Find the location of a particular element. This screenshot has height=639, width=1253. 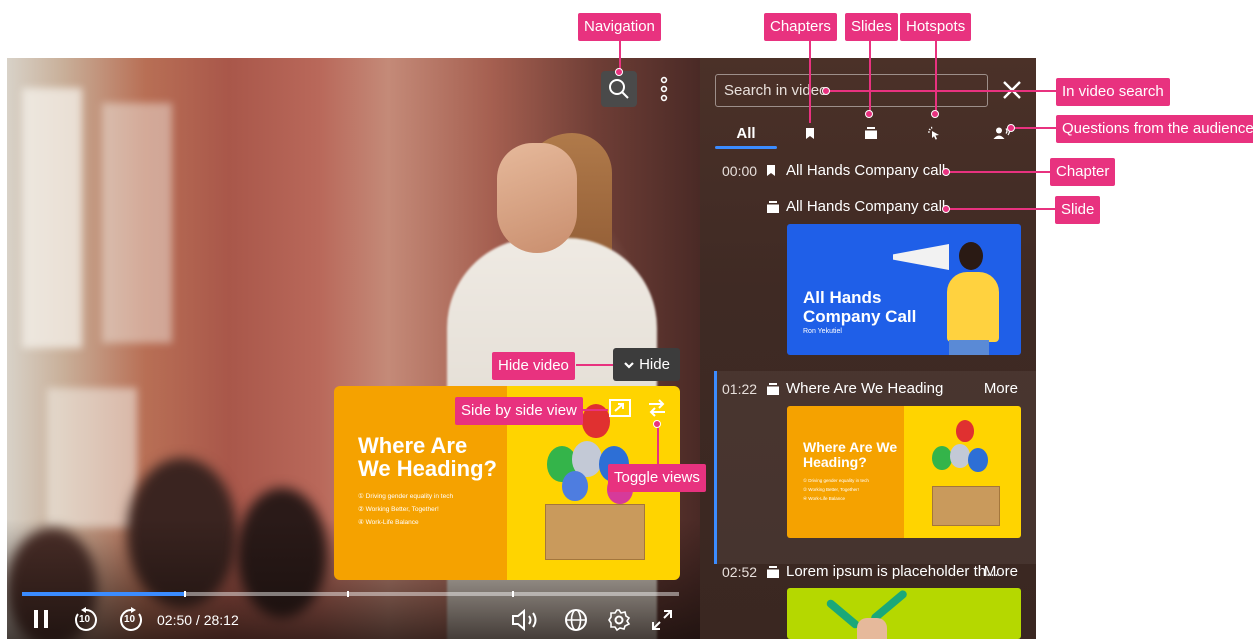

bookmark-icon is located at coordinates (810, 133).